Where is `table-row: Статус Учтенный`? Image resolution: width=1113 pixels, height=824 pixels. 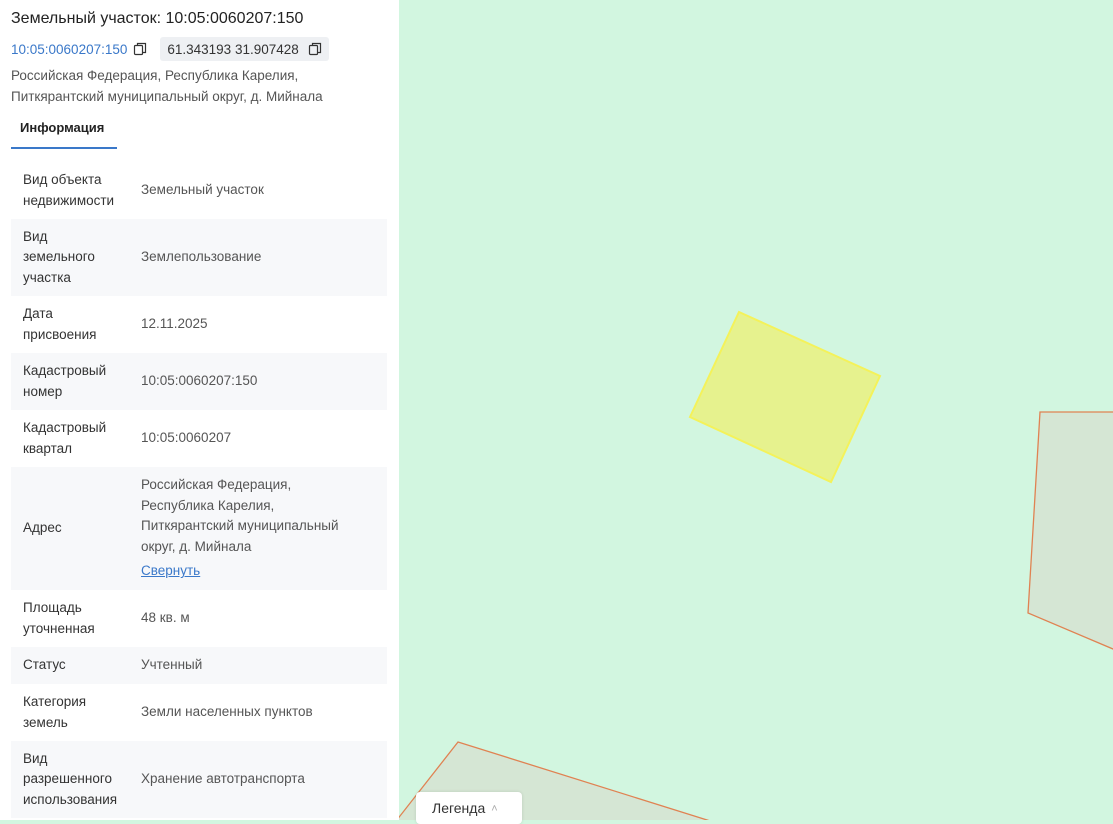 table-row: Статус Учтенный is located at coordinates (199, 665).